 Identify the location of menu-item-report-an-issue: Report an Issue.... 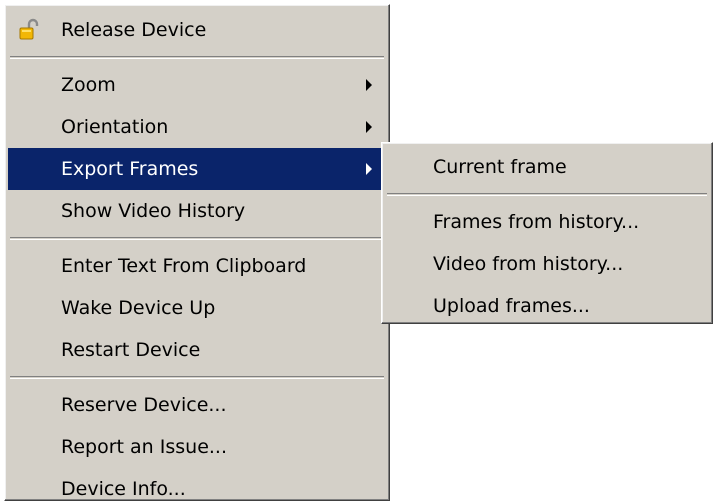
(197, 447).